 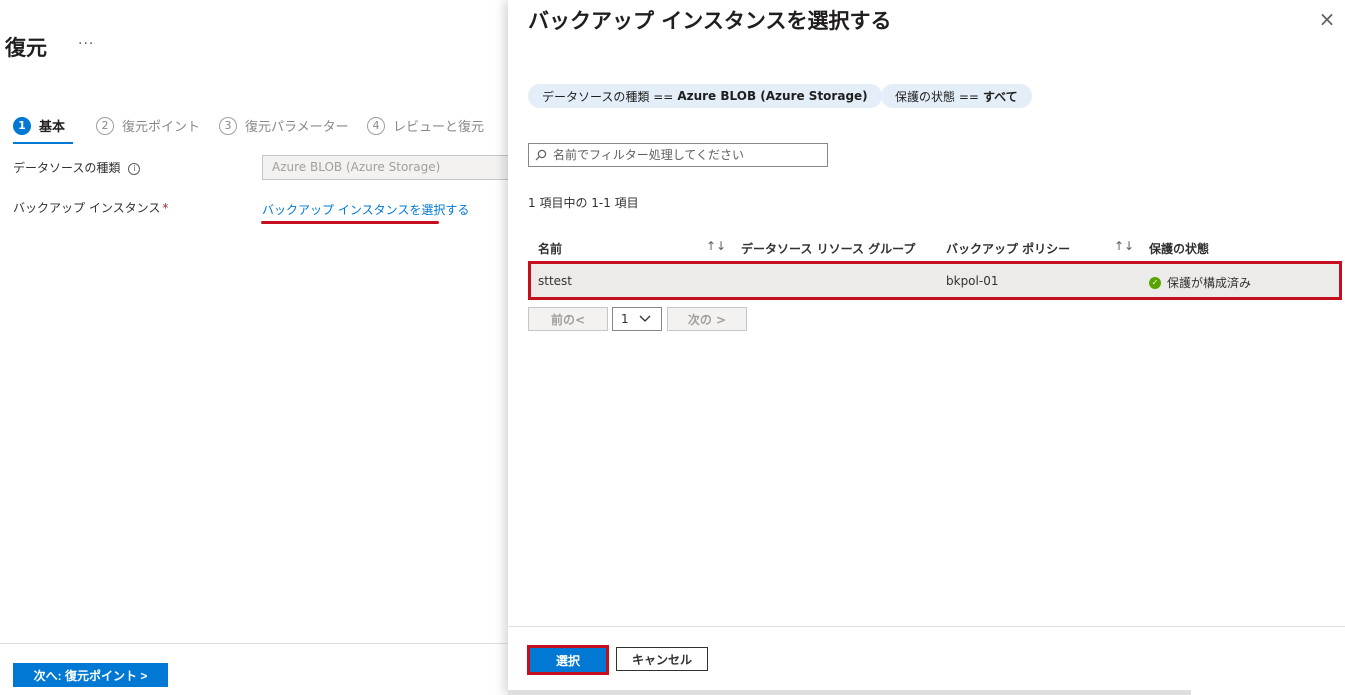 I want to click on page-number: 1, so click(x=625, y=319).